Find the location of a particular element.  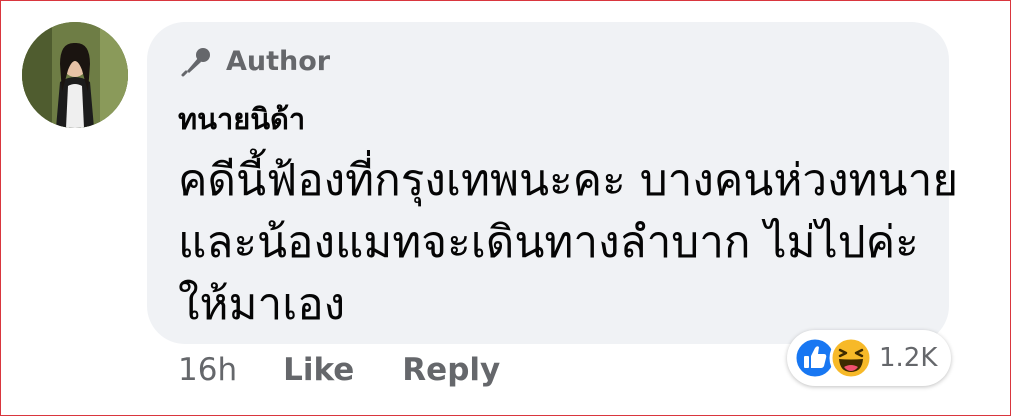

comment-text-line: คดีนี้ฟ้องที่กรุงเทพนะคะ บางคนห่วงทนาย is located at coordinates (568, 180).